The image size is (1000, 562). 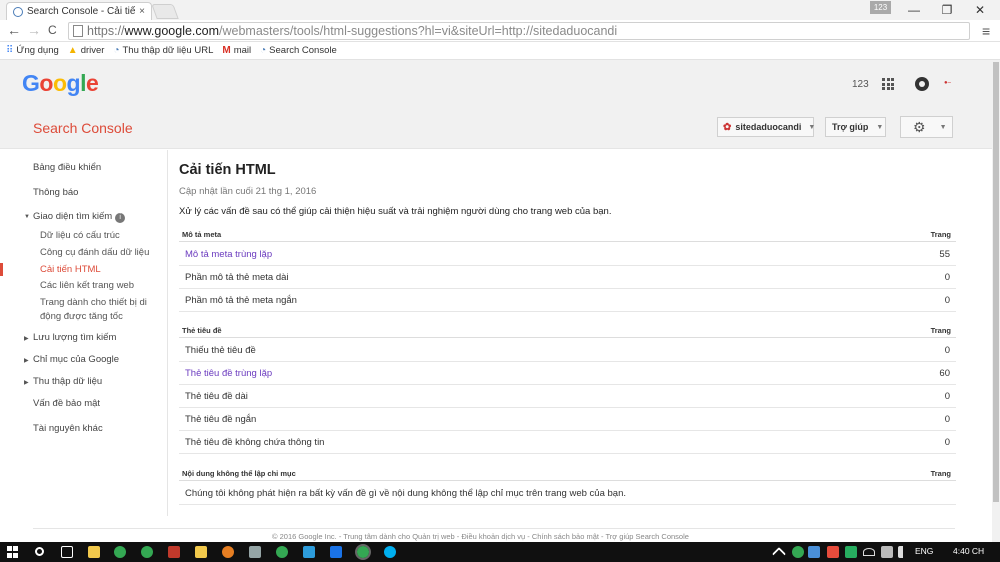 What do you see at coordinates (165, 11) in the screenshot?
I see `new-tab-button` at bounding box center [165, 11].